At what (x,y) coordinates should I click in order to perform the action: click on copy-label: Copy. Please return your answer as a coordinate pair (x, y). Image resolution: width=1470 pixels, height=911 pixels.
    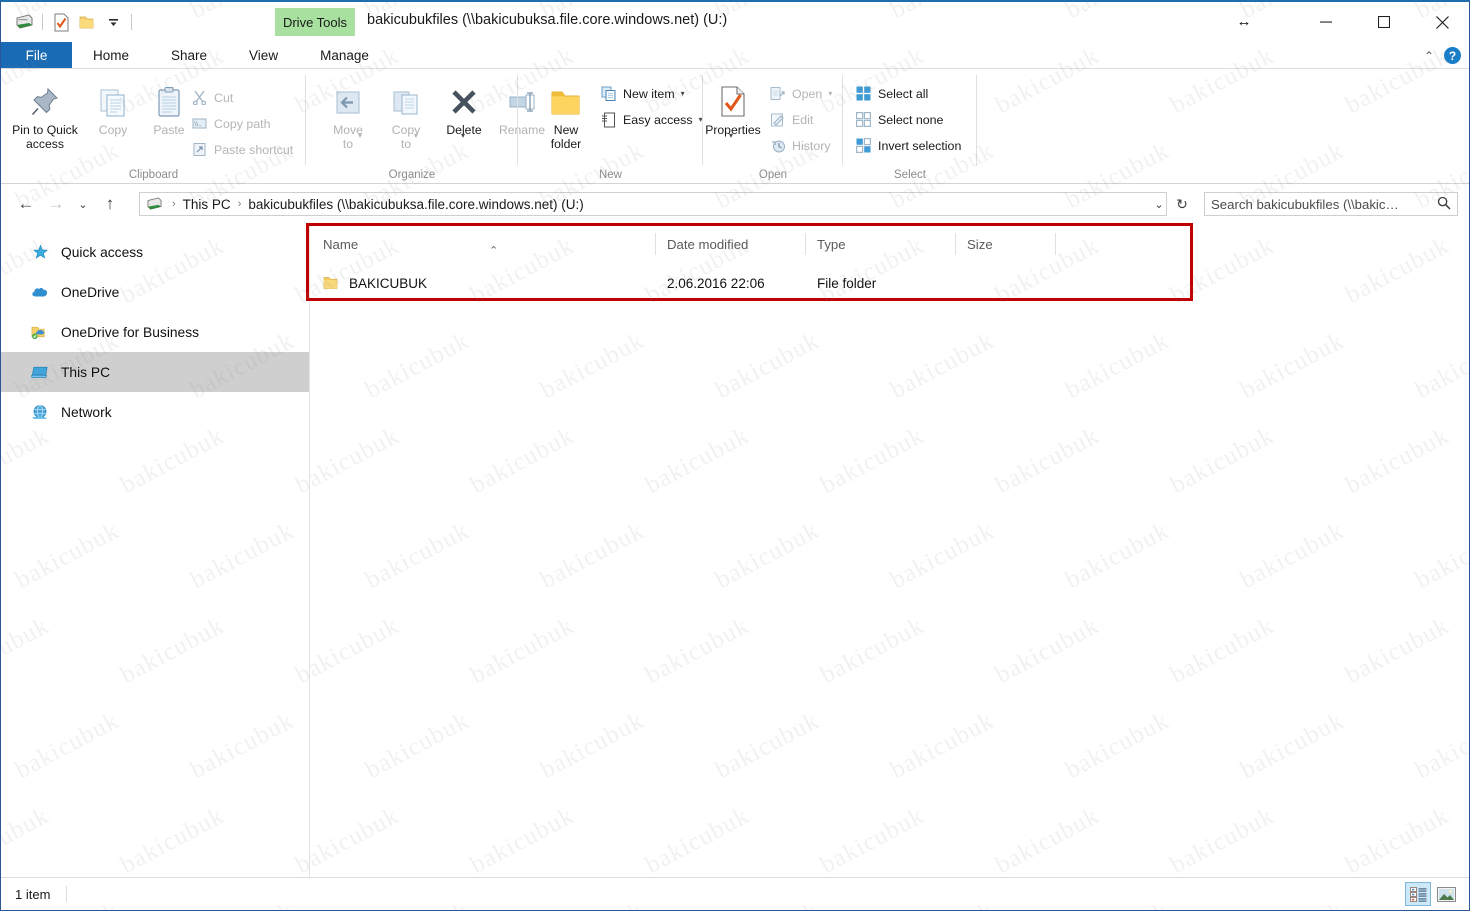
    Looking at the image, I should click on (113, 130).